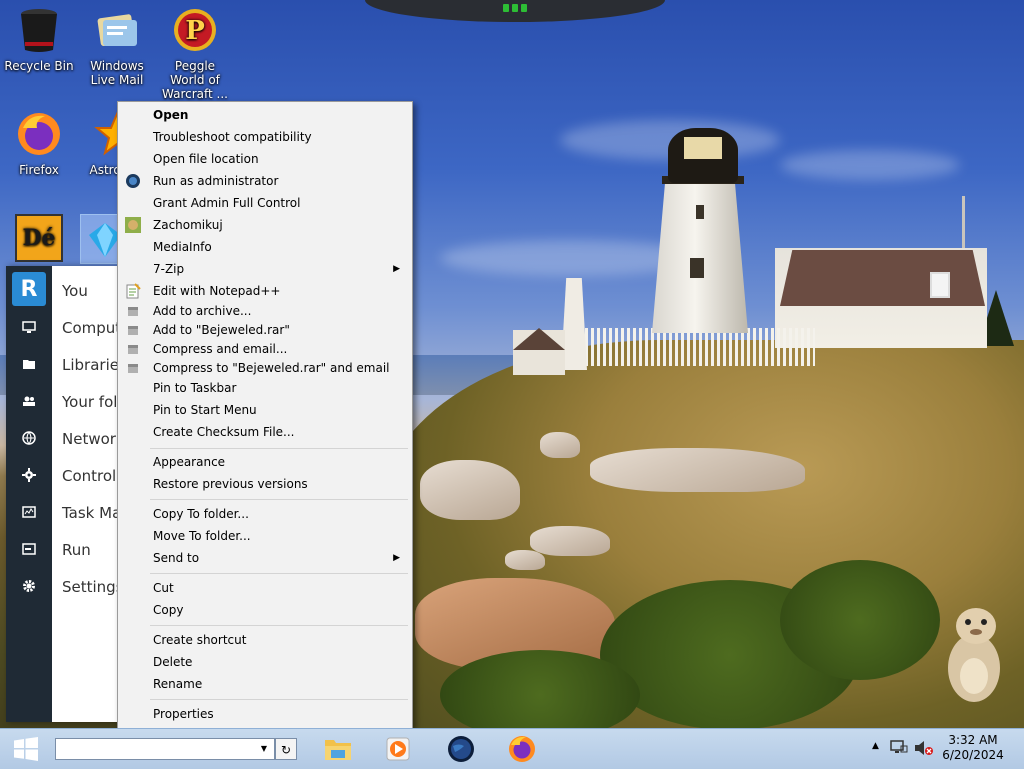 The image size is (1024, 769). Describe the element at coordinates (265, 484) in the screenshot. I see `menu-item-restore-previous-versions: Restore previous versions` at that location.